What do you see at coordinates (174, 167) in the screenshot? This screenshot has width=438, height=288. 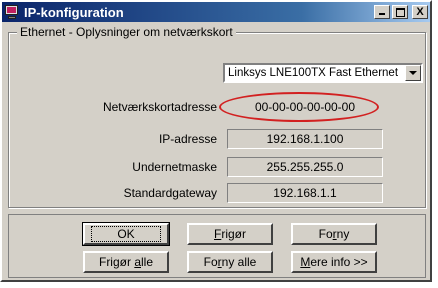 I see `subnet-mask-label: Undernetmaske` at bounding box center [174, 167].